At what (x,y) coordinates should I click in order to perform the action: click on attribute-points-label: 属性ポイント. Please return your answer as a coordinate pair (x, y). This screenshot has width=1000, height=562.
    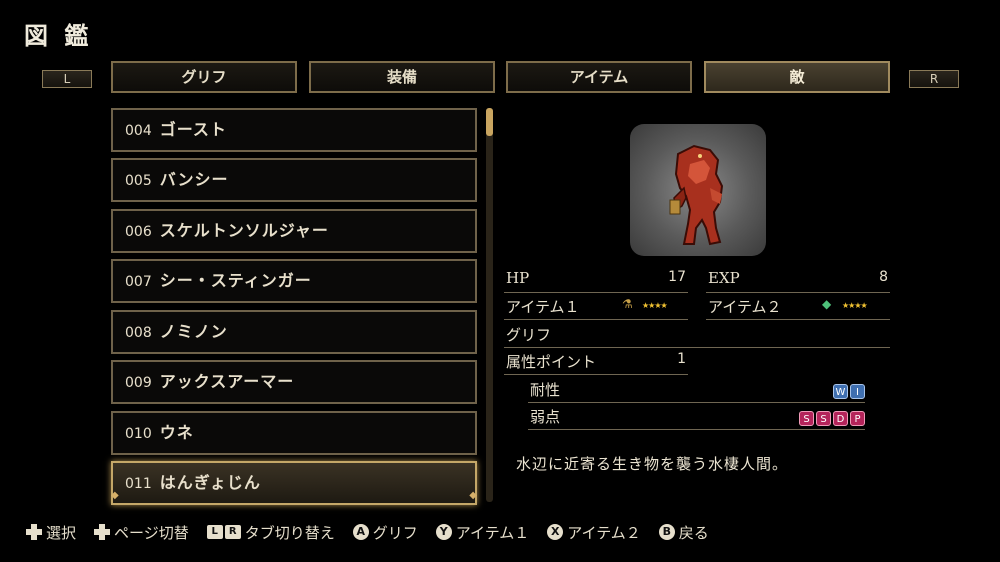
    Looking at the image, I should click on (551, 362).